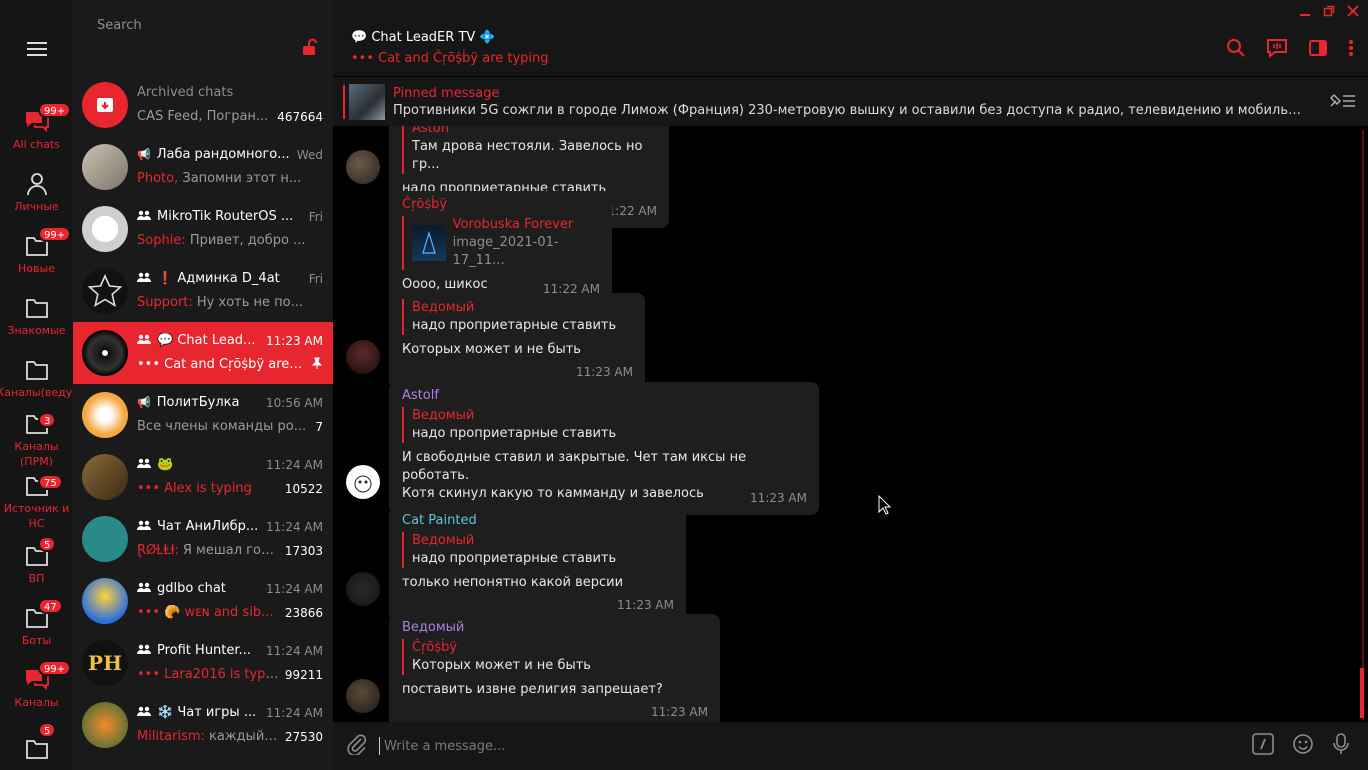  Describe the element at coordinates (203, 105) in the screenshot. I see `chat-list-item: Archived chats CAS Feed, Погран... 467664` at that location.